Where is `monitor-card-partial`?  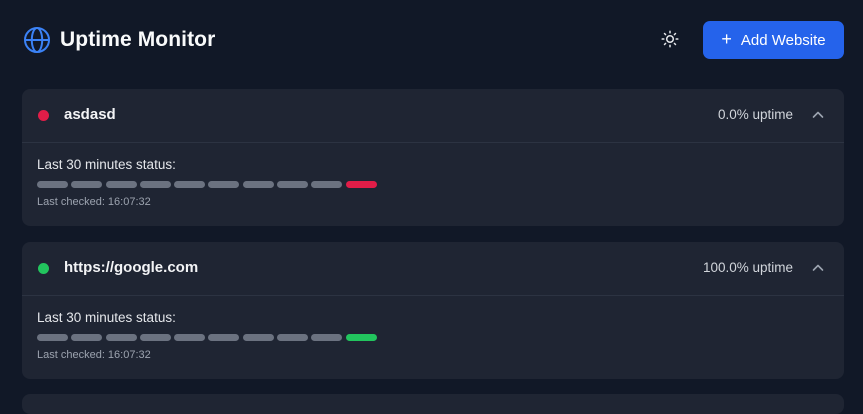 monitor-card-partial is located at coordinates (433, 404).